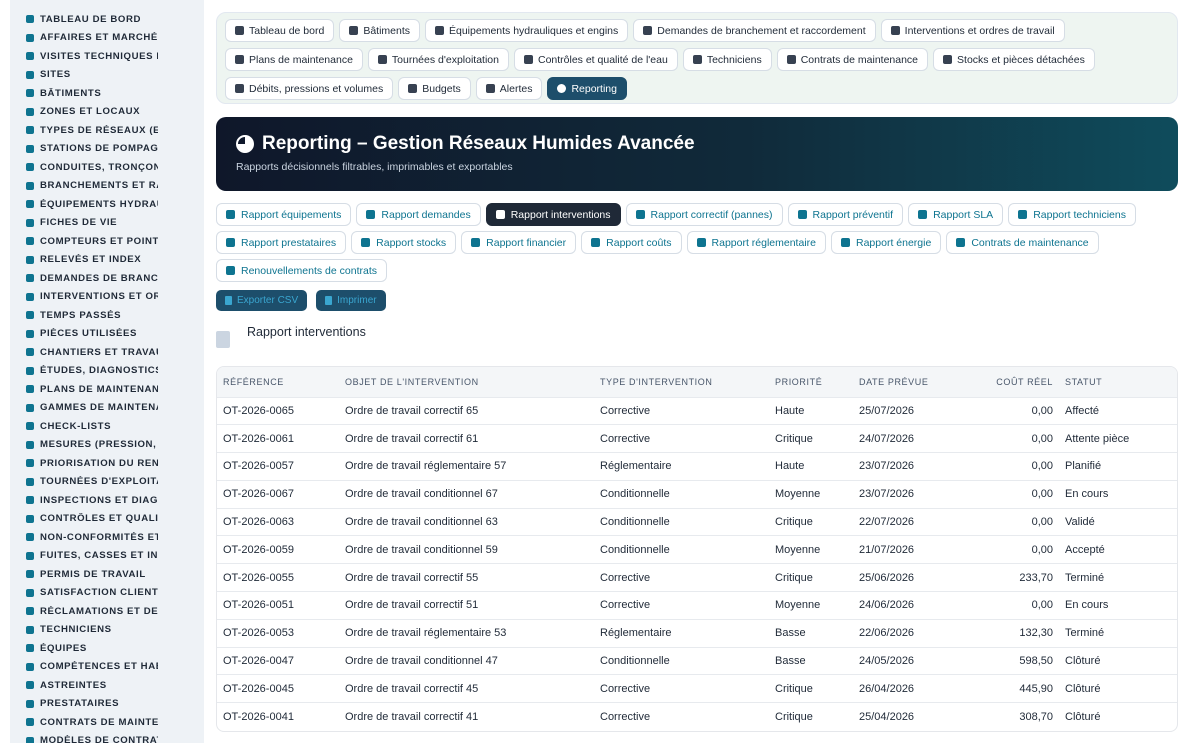 This screenshot has width=1200, height=743. What do you see at coordinates (1014, 59) in the screenshot?
I see `nav-button: Stocks et pièces détachées` at bounding box center [1014, 59].